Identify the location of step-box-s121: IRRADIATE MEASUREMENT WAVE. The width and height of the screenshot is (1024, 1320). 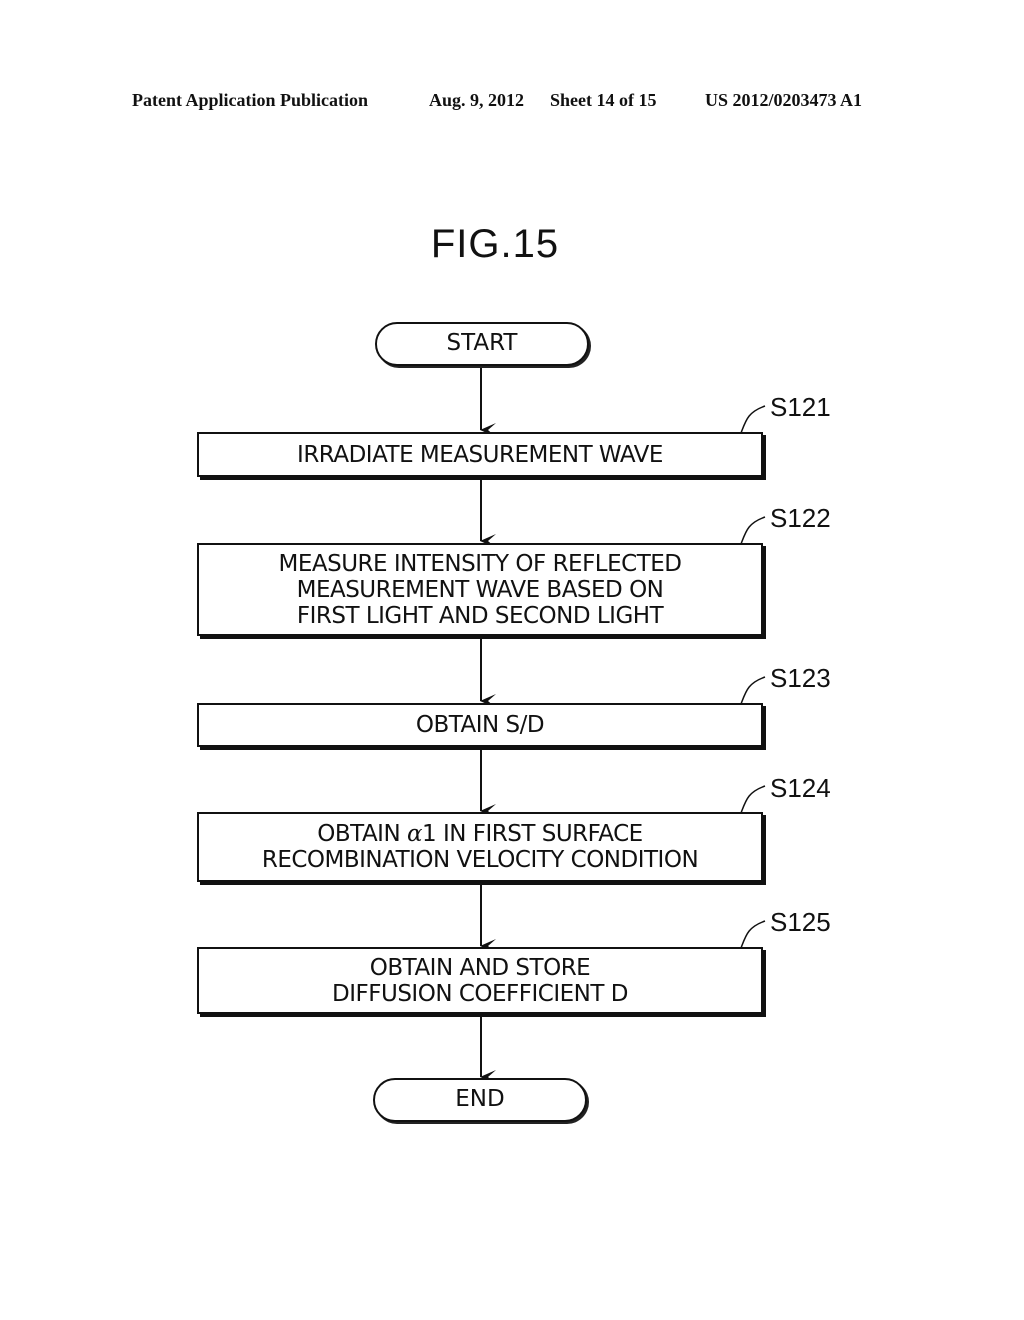
(480, 454).